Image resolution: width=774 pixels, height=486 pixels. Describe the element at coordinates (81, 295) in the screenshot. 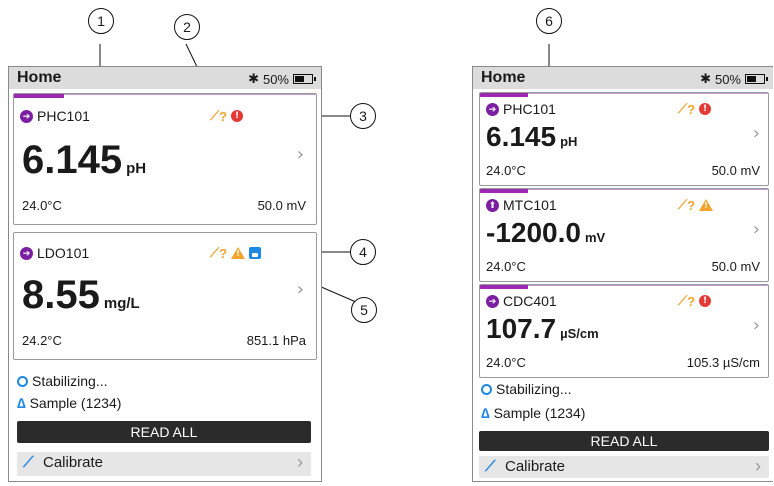

I see `measurement-value: 8.55 mg/L` at that location.